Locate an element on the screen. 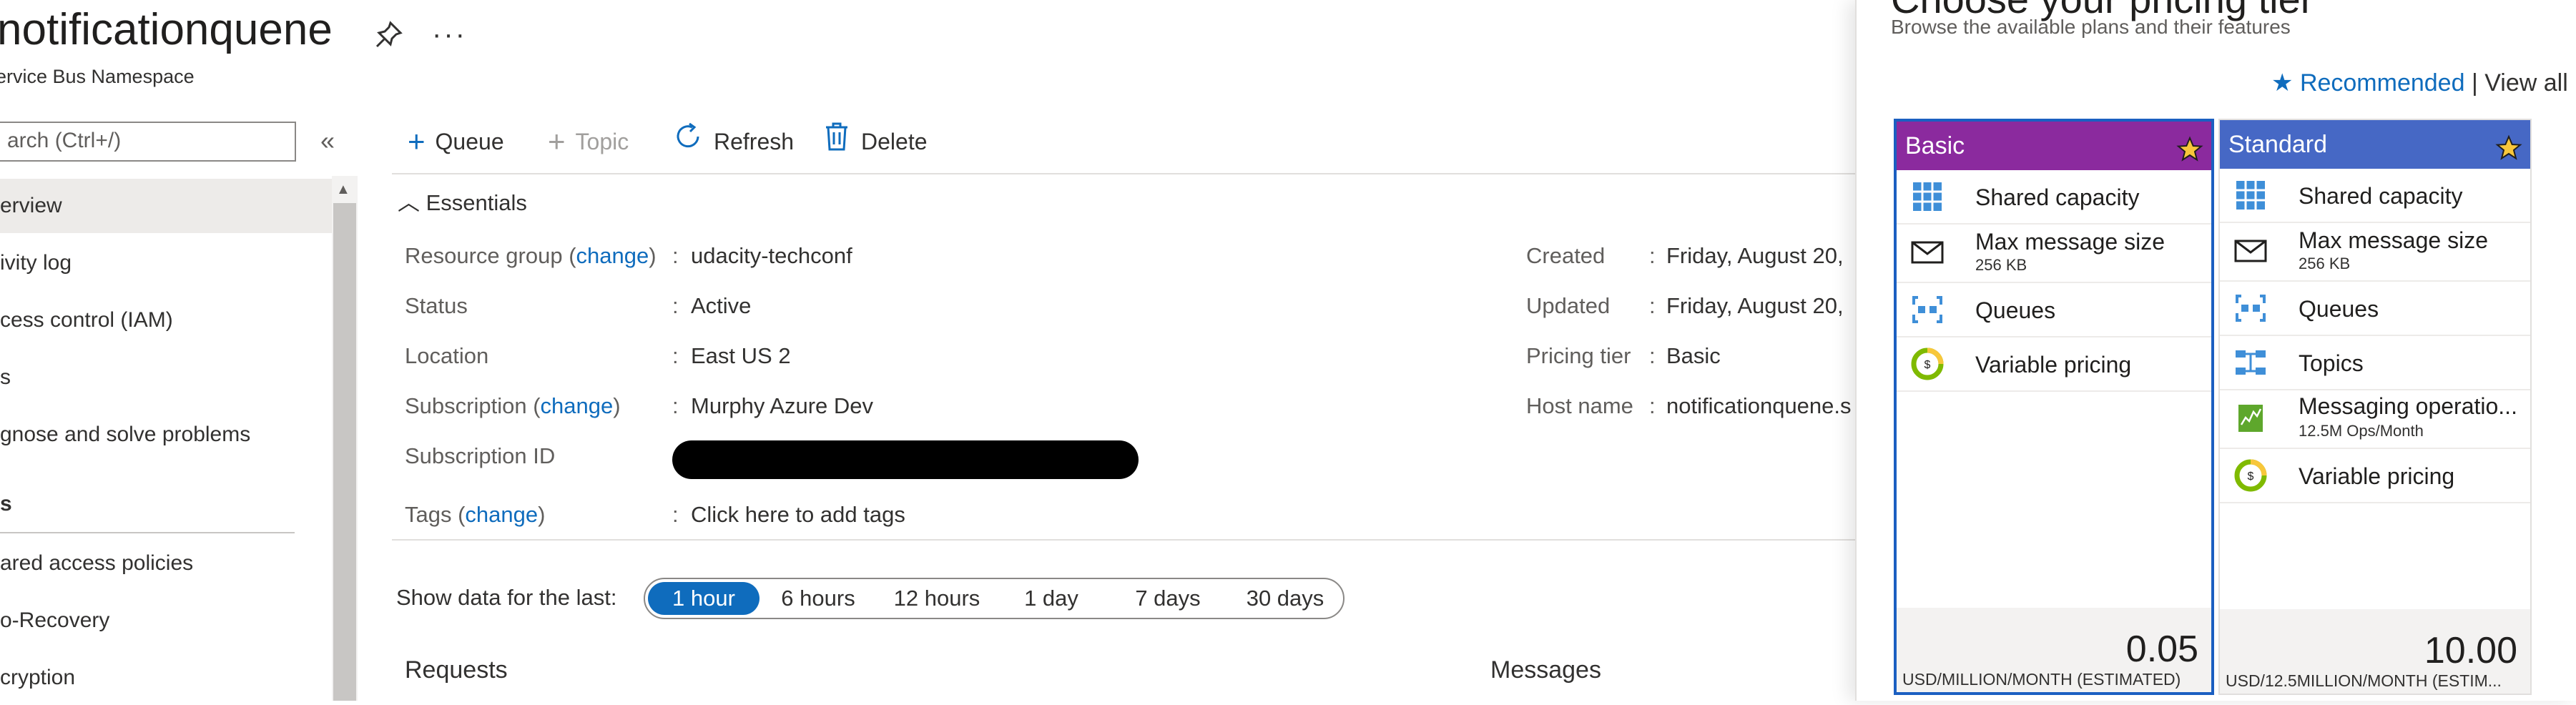  pricing-tier-link: Basic is located at coordinates (1693, 356).